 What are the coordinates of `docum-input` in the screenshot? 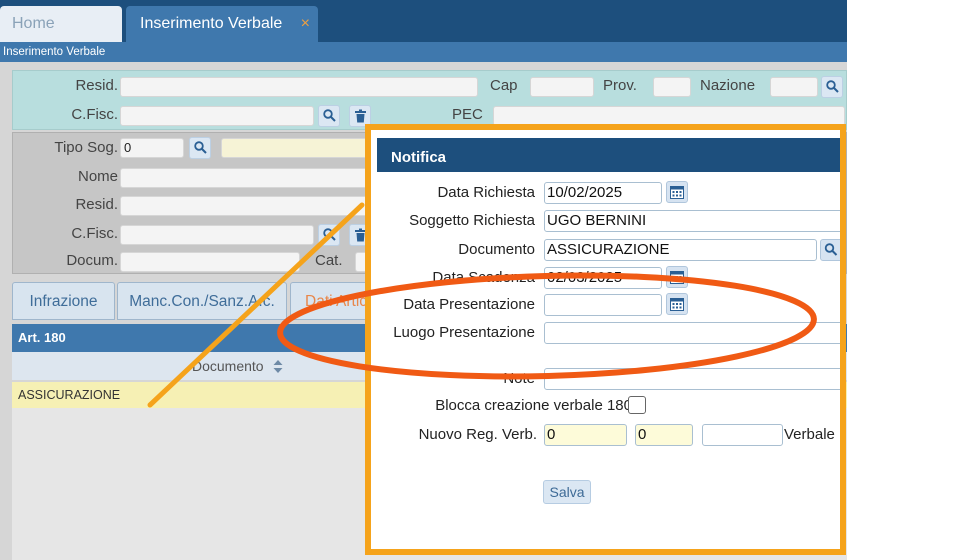 It's located at (210, 262).